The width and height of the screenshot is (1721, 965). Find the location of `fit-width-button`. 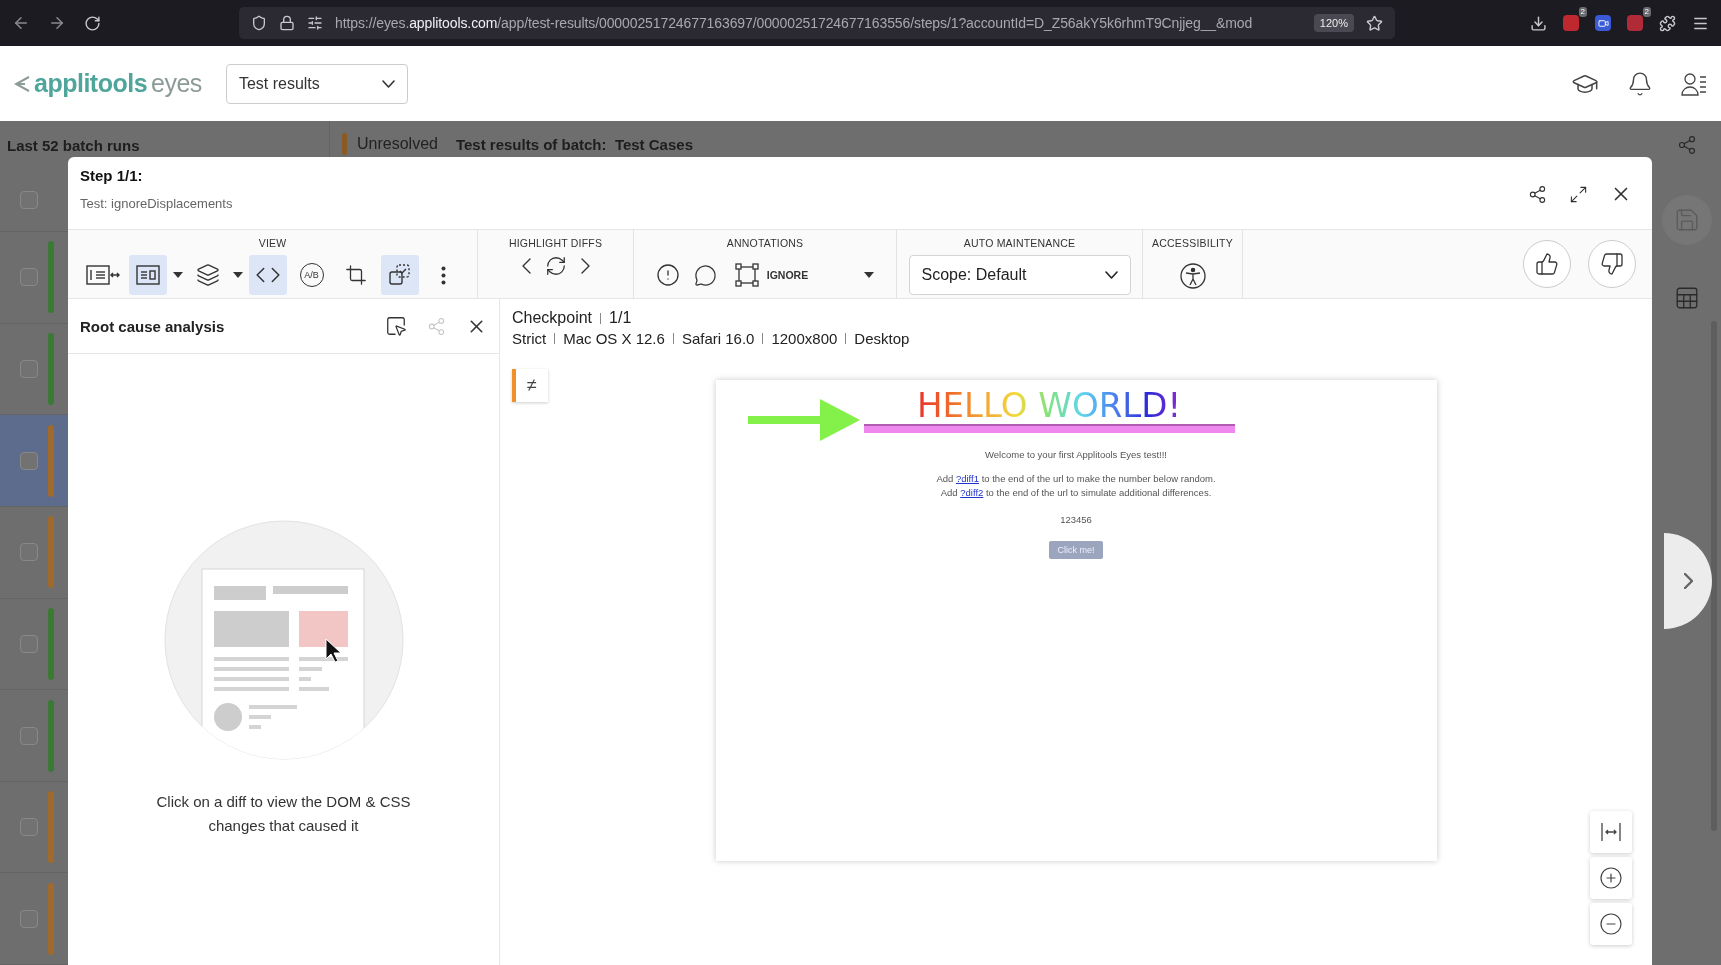

fit-width-button is located at coordinates (1611, 832).